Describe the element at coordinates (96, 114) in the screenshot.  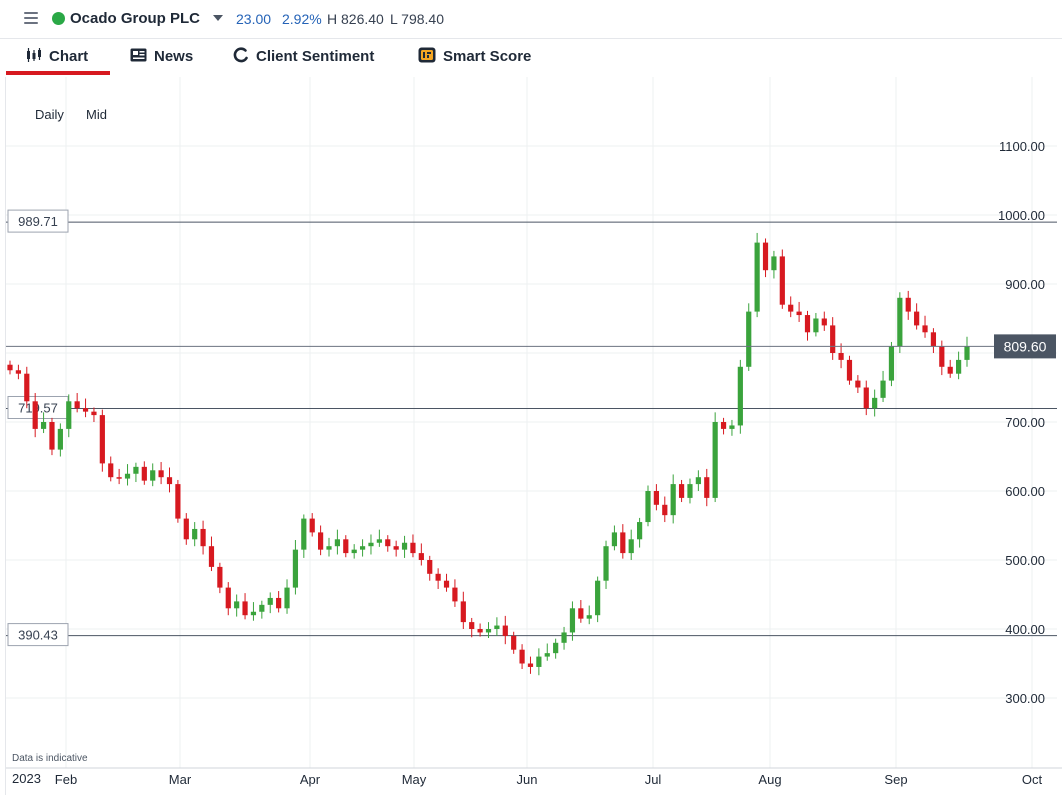
I see `price-type-selector: Mid` at that location.